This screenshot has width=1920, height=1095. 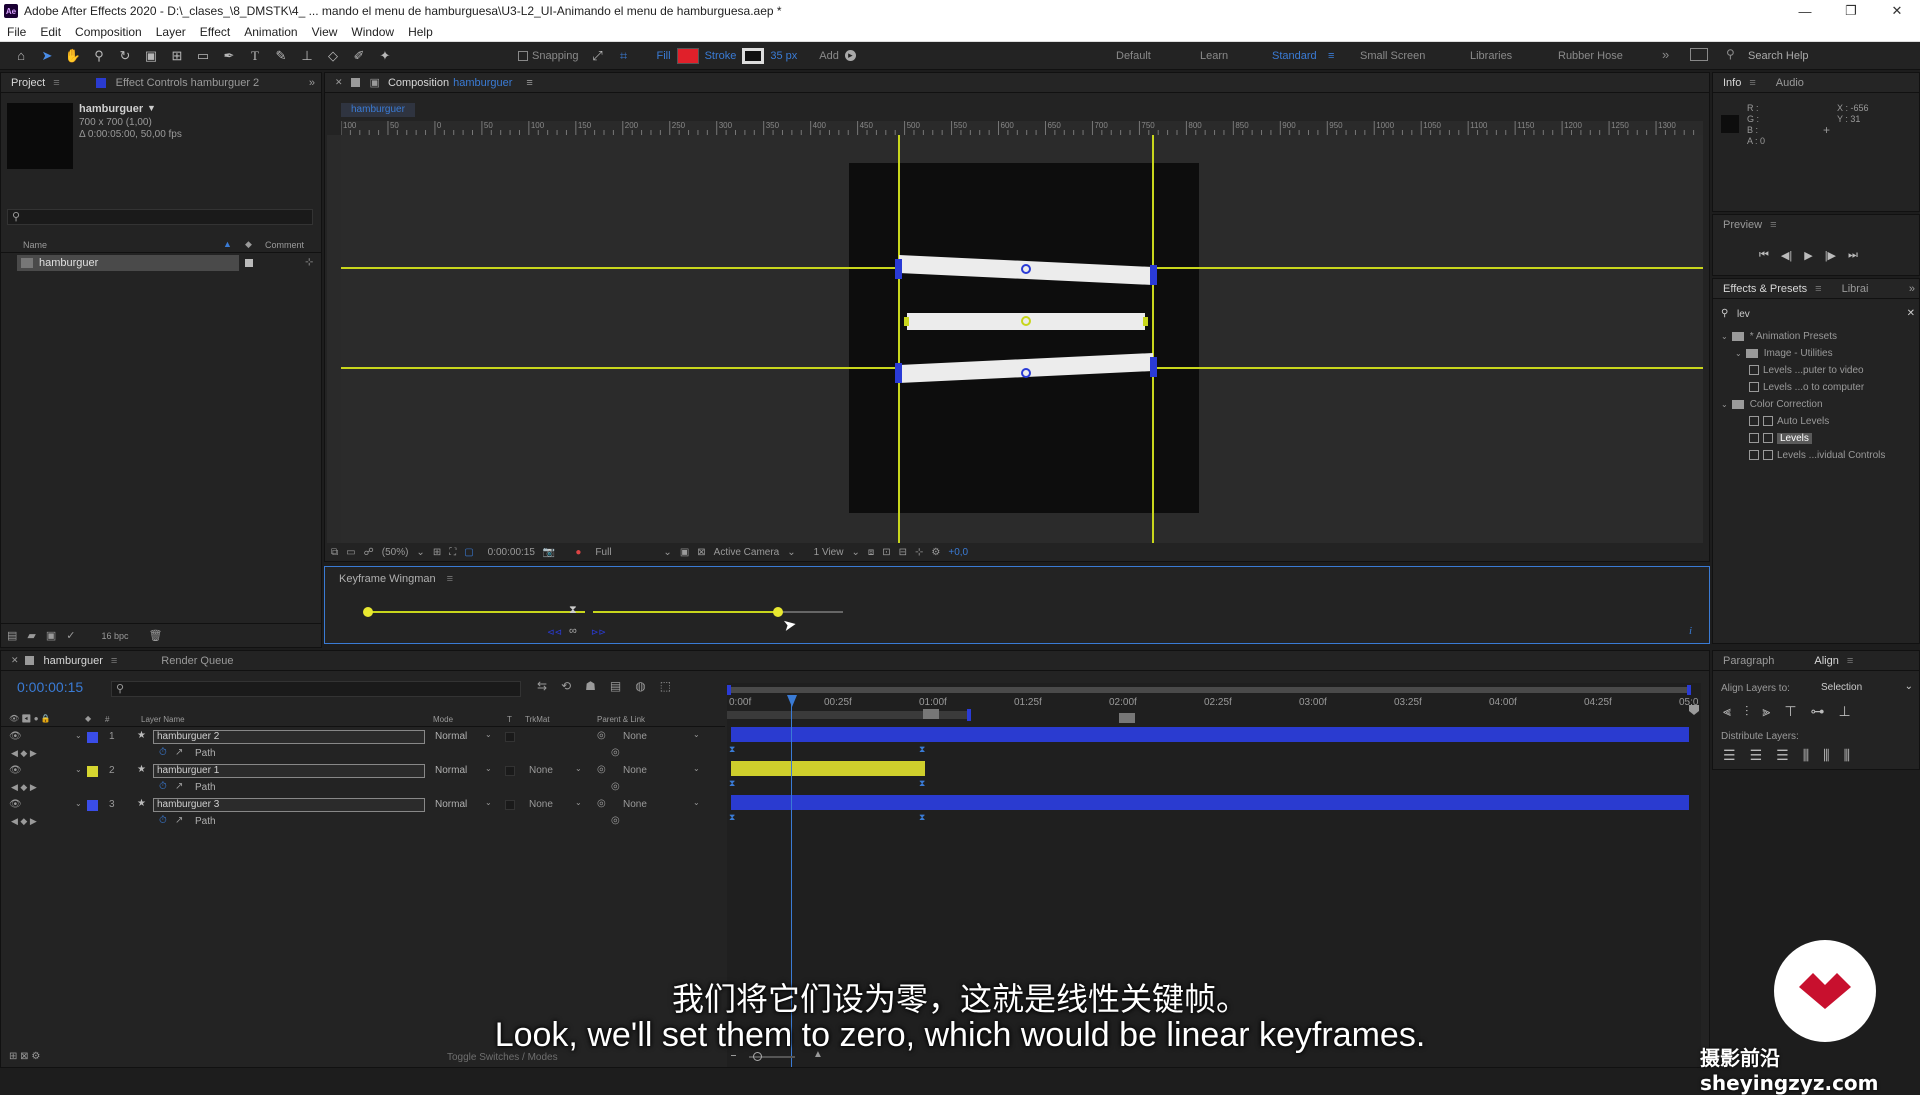 I want to click on layer-name: hamburguer 1, so click(x=289, y=771).